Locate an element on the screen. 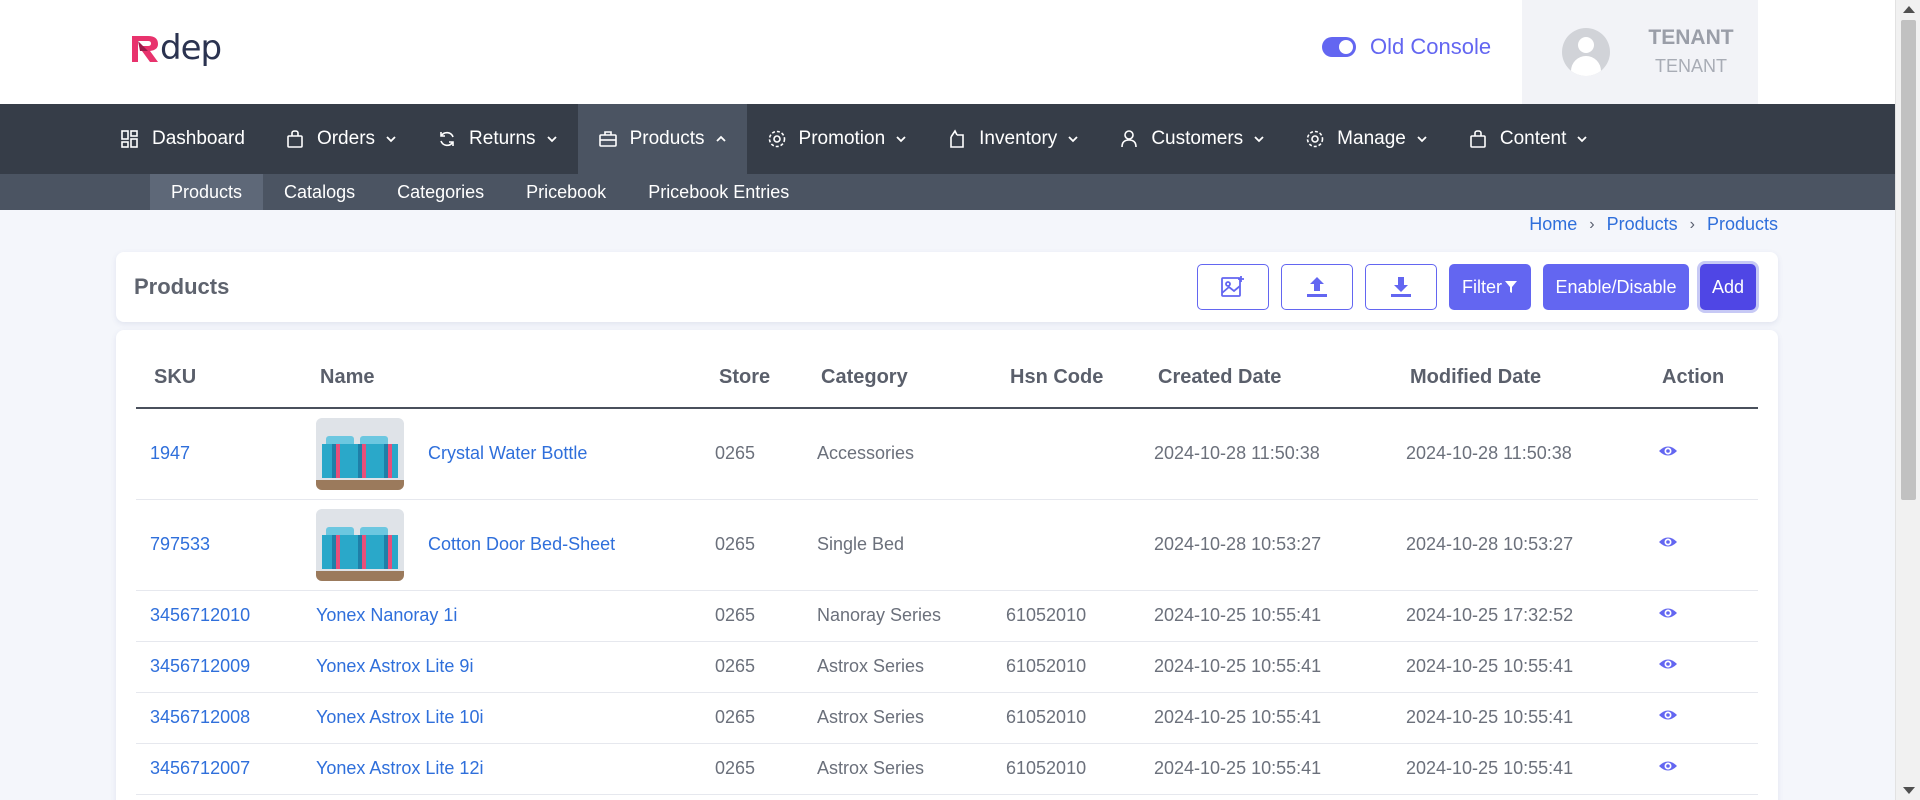 This screenshot has height=800, width=1920. toggle-switch is located at coordinates (1339, 47).